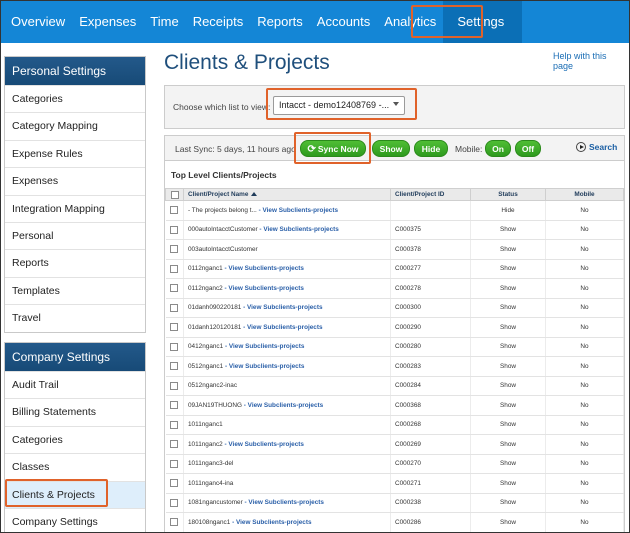  I want to click on col-header-mobile: Mobile, so click(584, 194).